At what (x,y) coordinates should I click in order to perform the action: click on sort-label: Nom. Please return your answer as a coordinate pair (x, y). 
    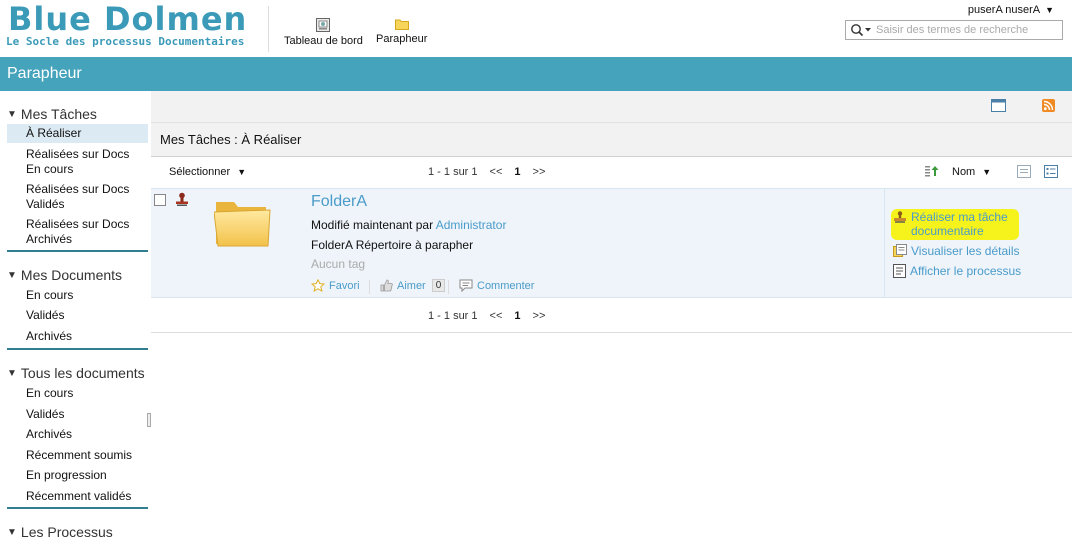
    Looking at the image, I should click on (964, 172).